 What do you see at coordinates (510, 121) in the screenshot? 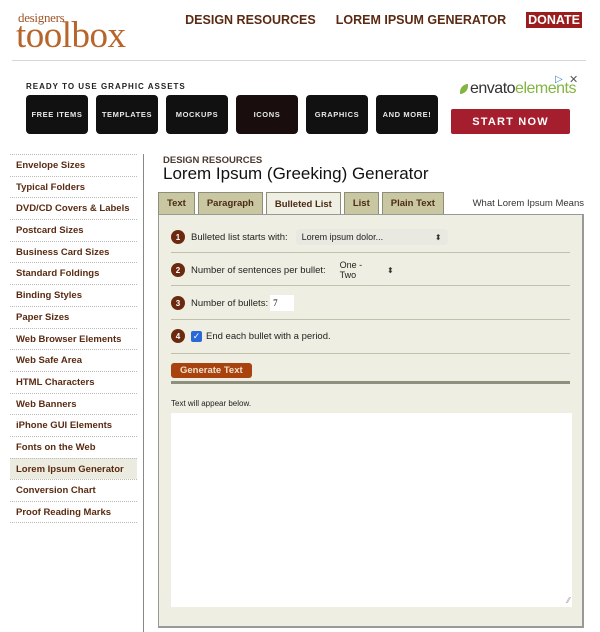
I see `start-now-button: START NOW` at bounding box center [510, 121].